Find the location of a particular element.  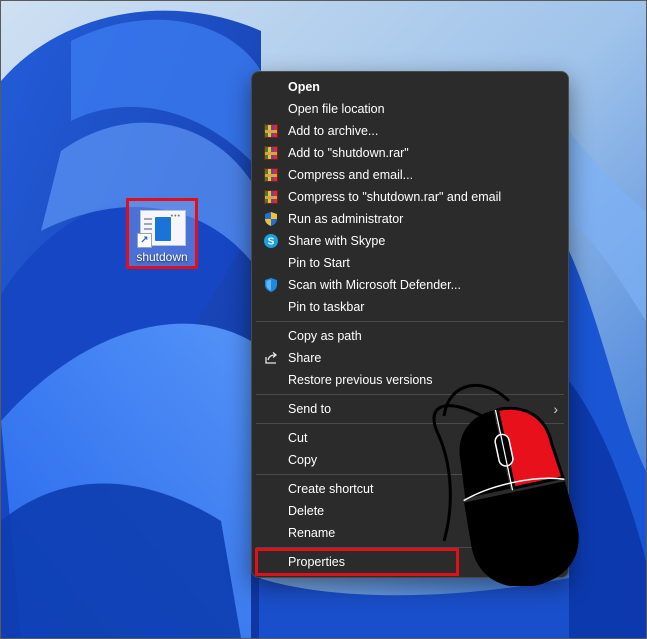

desktop-icon-label: shutdown is located at coordinates (162, 257).